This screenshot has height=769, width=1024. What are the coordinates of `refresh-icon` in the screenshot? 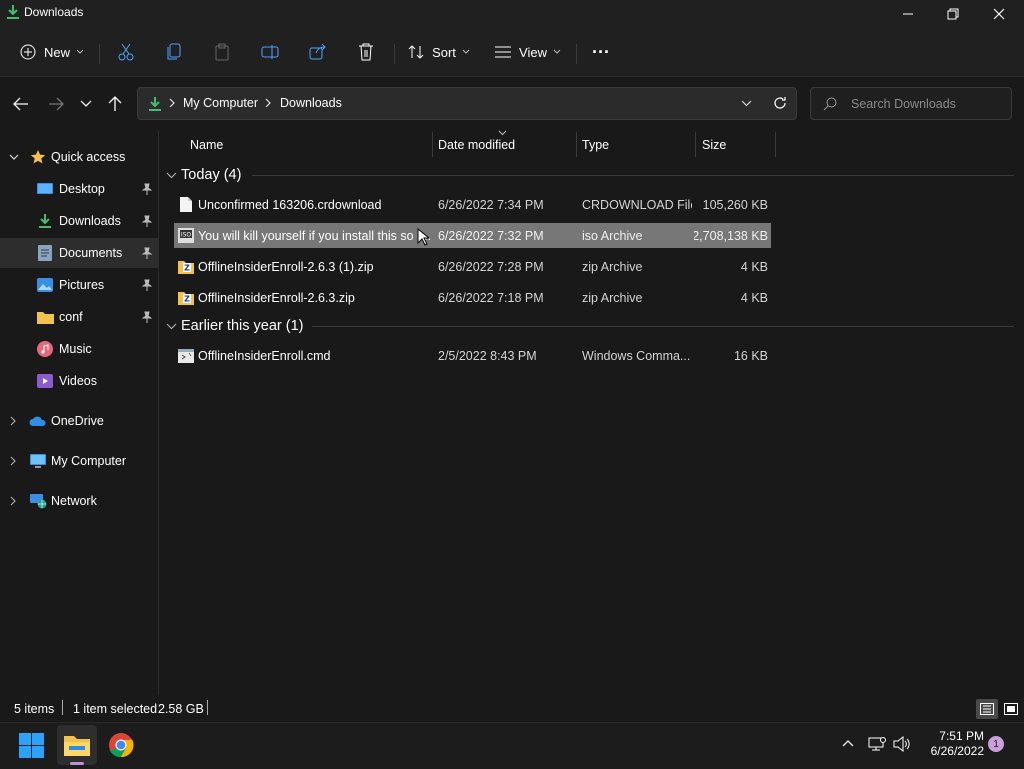 It's located at (780, 103).